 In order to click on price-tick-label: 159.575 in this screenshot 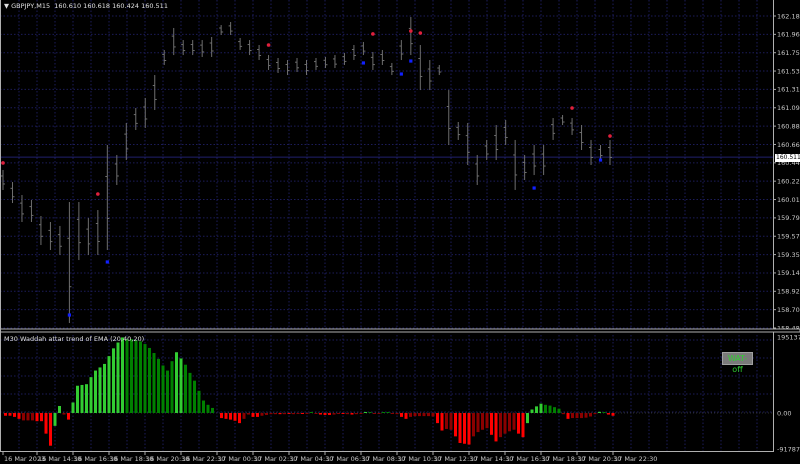, I will do `click(788, 237)`.